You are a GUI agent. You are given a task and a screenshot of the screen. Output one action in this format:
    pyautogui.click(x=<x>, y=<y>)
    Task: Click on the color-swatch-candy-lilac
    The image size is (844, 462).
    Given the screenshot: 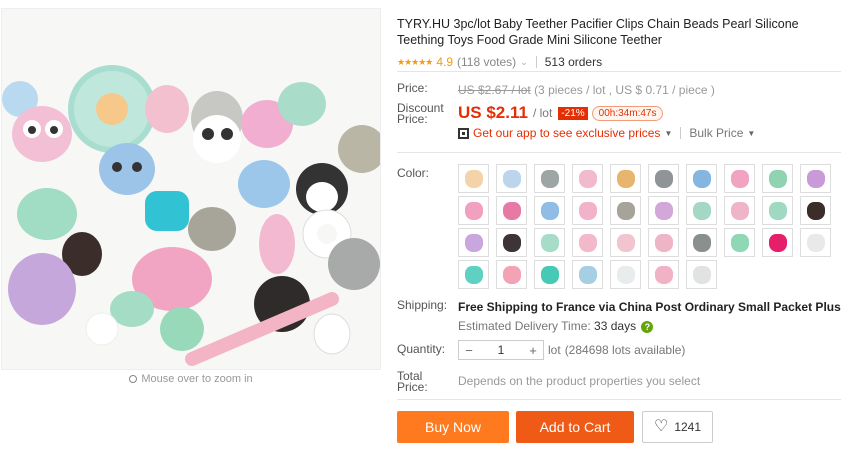 What is the action you would take?
    pyautogui.click(x=473, y=242)
    